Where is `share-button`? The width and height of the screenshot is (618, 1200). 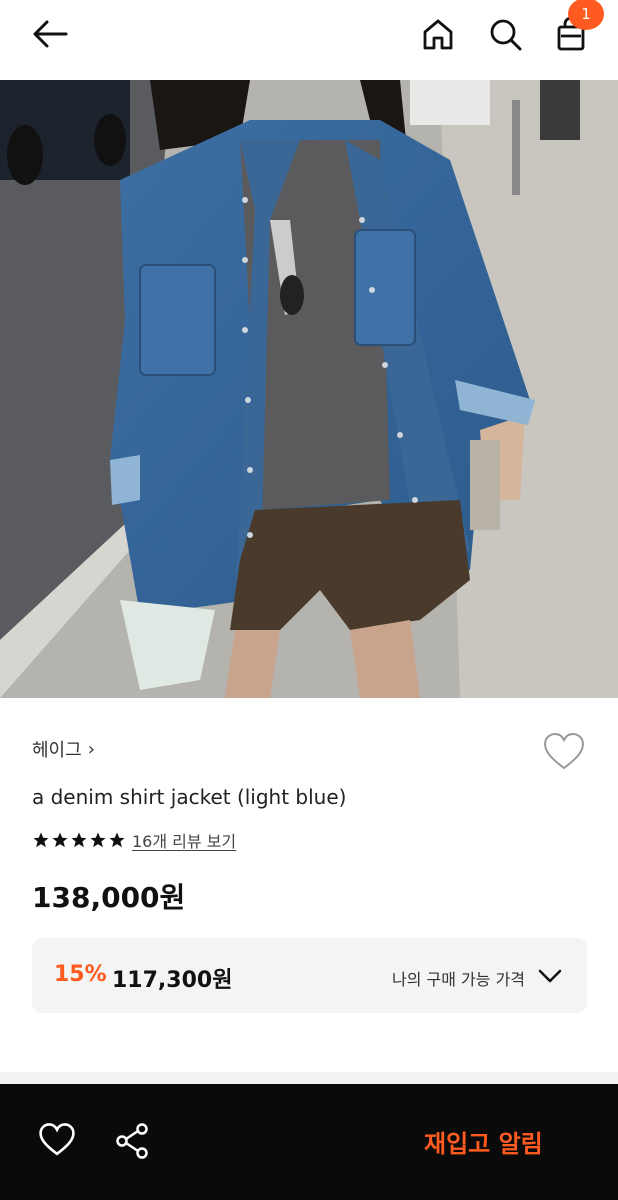
share-button is located at coordinates (133, 1143).